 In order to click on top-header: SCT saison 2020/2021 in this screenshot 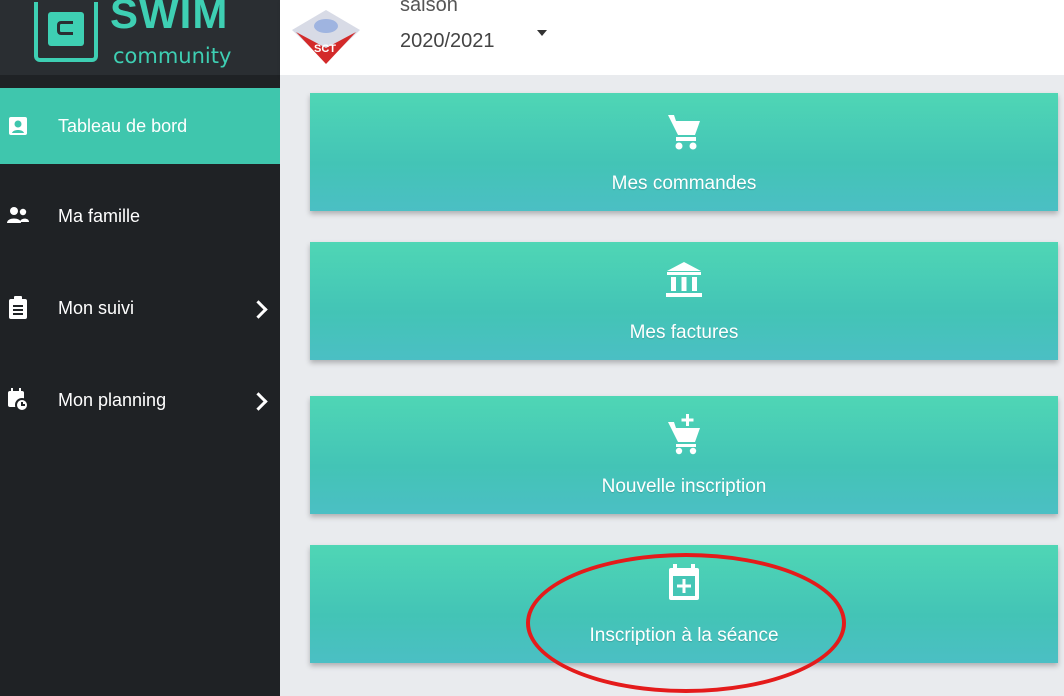, I will do `click(672, 37)`.